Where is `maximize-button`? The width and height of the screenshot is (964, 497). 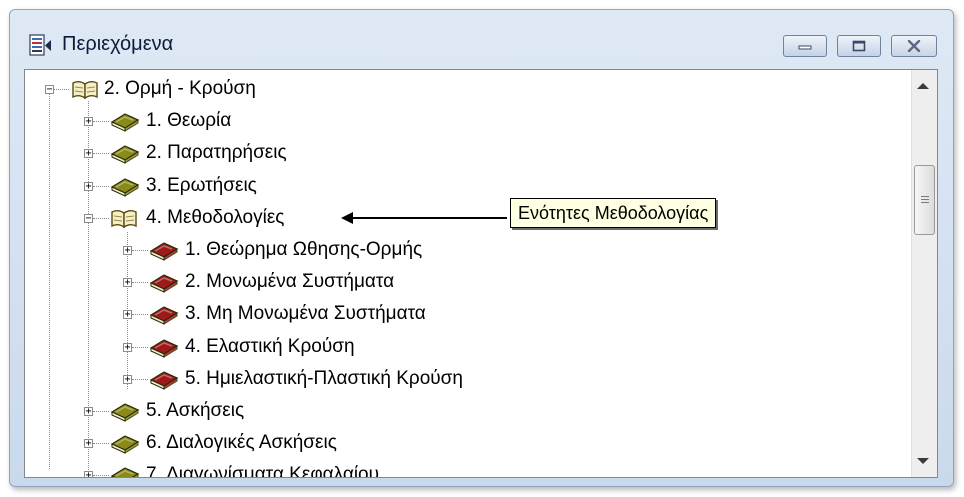 maximize-button is located at coordinates (859, 46).